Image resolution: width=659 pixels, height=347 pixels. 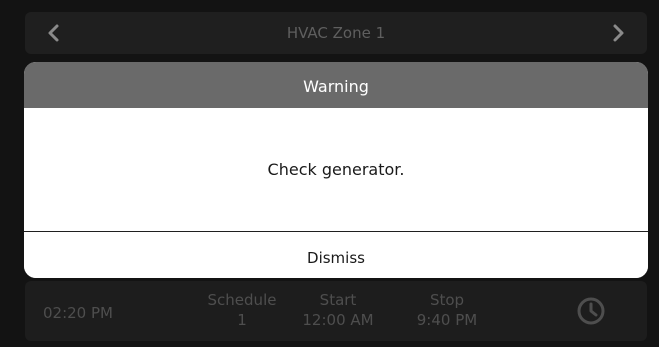 I want to click on schedule-info: Schedule 1, so click(x=242, y=310).